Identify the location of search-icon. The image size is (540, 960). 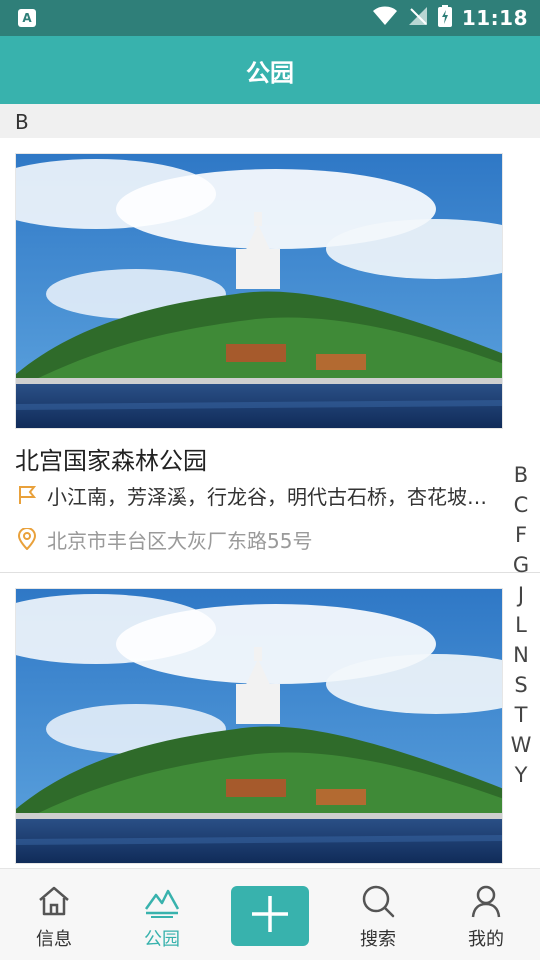
(378, 901).